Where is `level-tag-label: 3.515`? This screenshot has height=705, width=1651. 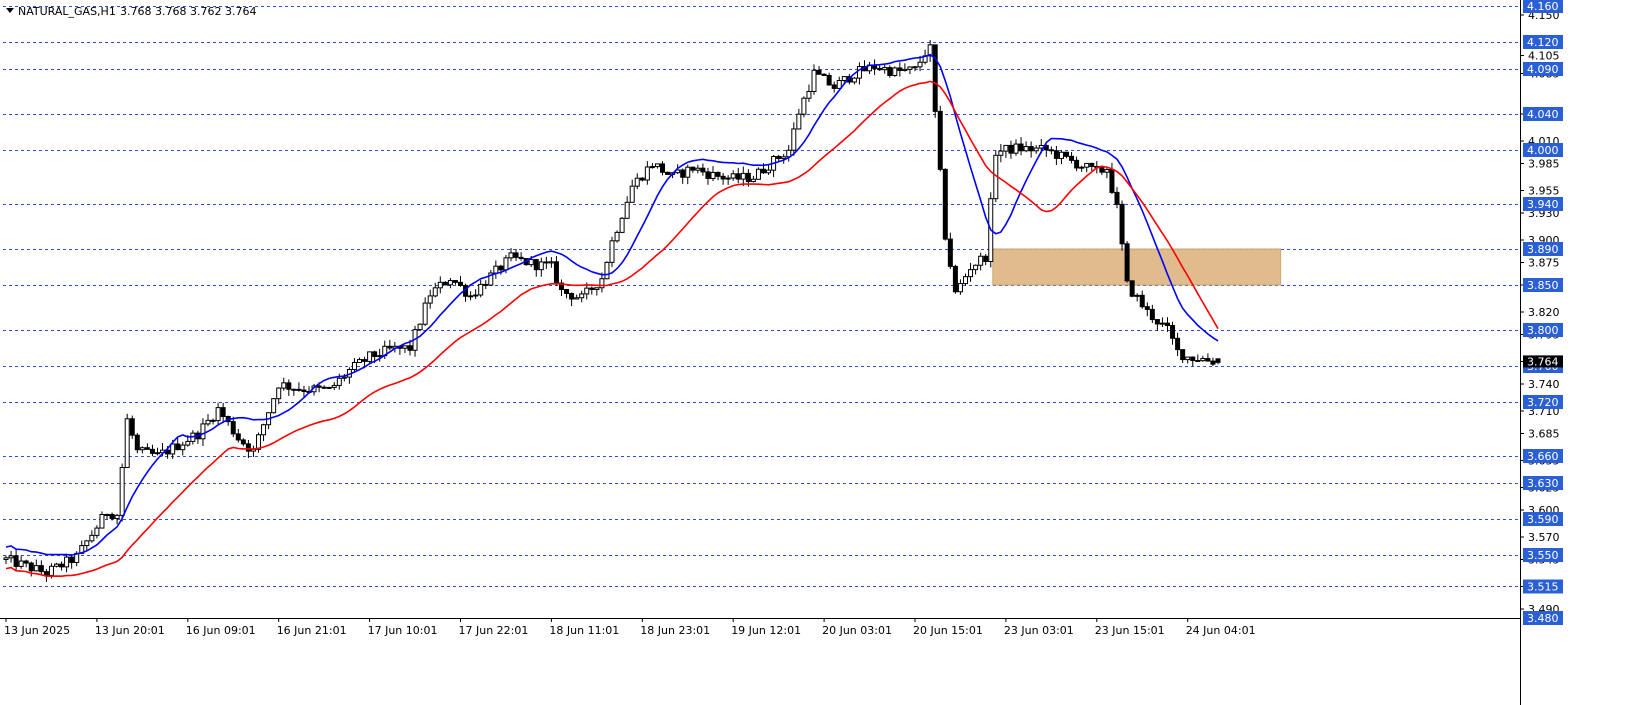 level-tag-label: 3.515 is located at coordinates (1543, 587).